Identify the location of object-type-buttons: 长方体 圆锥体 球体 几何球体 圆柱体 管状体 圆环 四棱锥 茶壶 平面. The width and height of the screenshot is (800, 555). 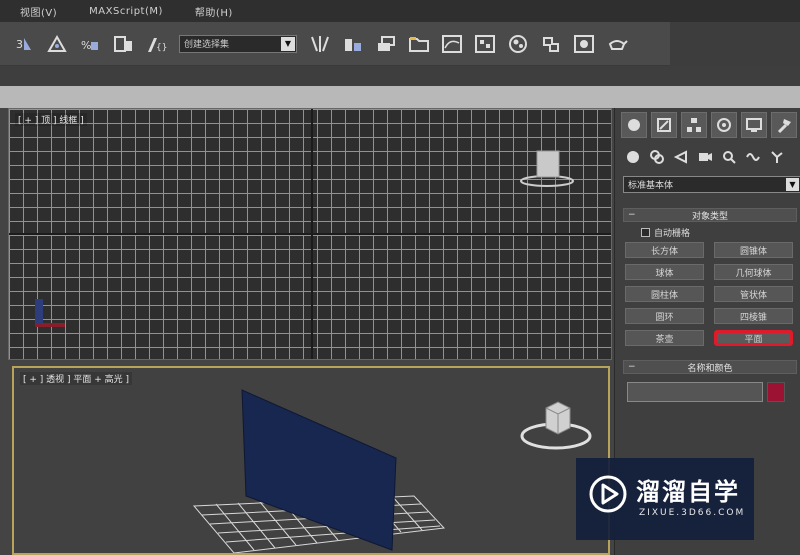
(709, 294).